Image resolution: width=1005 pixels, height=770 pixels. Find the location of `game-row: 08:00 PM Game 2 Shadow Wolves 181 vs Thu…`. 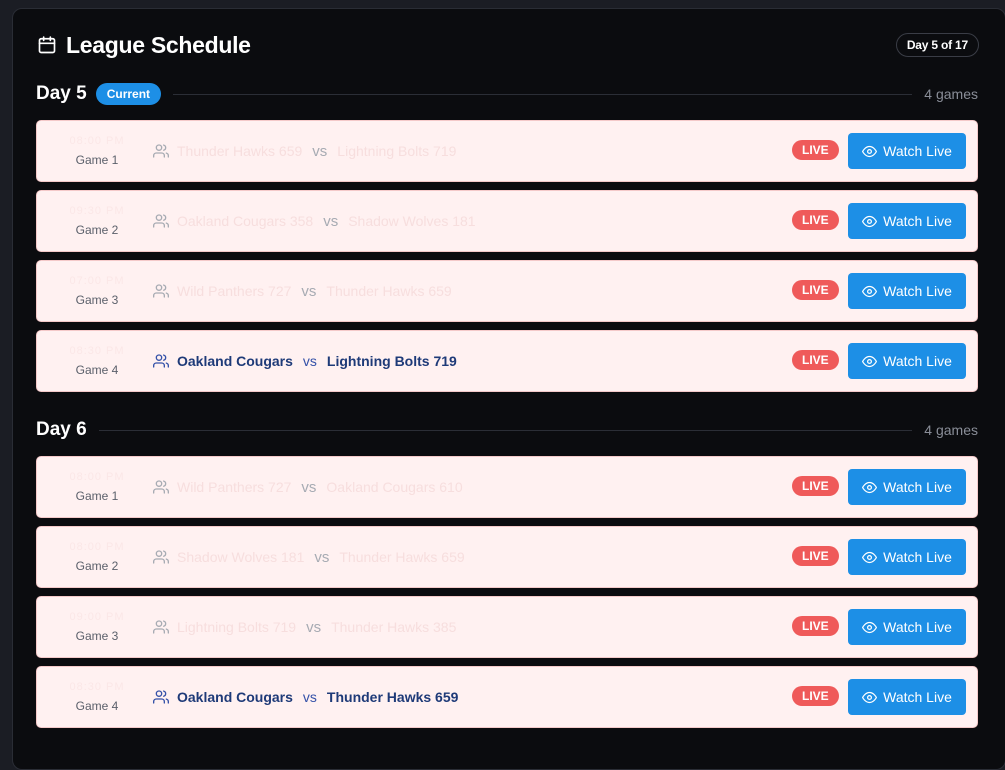

game-row: 08:00 PM Game 2 Shadow Wolves 181 vs Thu… is located at coordinates (507, 557).